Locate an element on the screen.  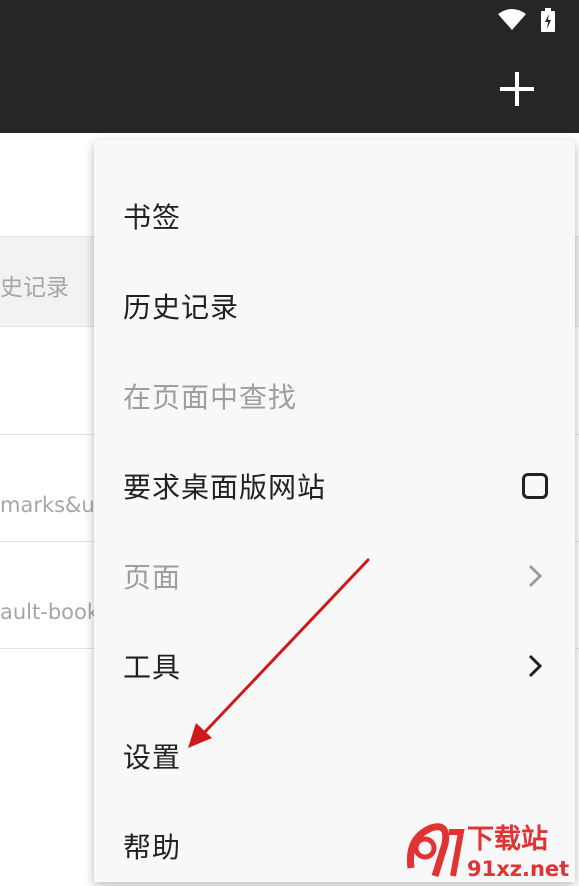
menu-item-bookmarks: 书签 is located at coordinates (334, 216).